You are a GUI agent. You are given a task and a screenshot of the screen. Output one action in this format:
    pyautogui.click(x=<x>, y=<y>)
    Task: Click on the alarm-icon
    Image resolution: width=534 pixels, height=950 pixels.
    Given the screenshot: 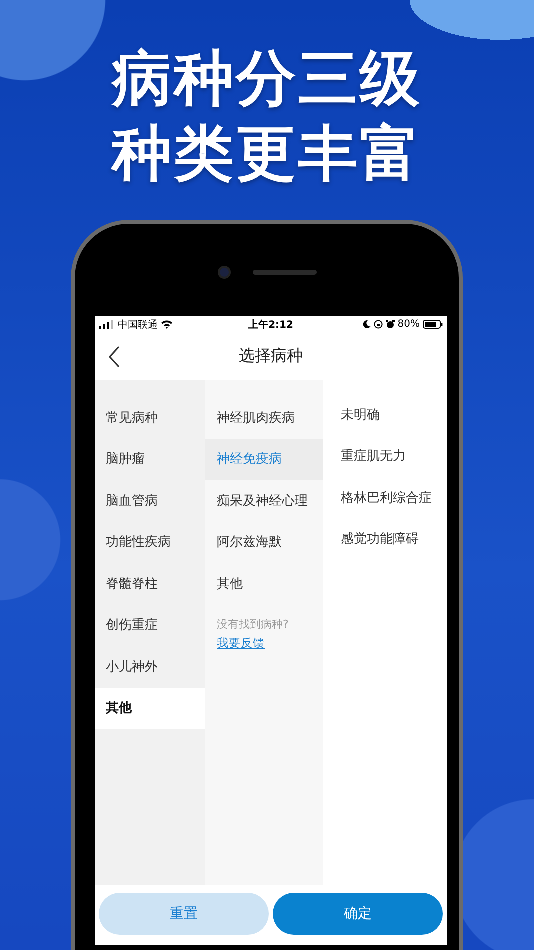 What is the action you would take?
    pyautogui.click(x=390, y=324)
    